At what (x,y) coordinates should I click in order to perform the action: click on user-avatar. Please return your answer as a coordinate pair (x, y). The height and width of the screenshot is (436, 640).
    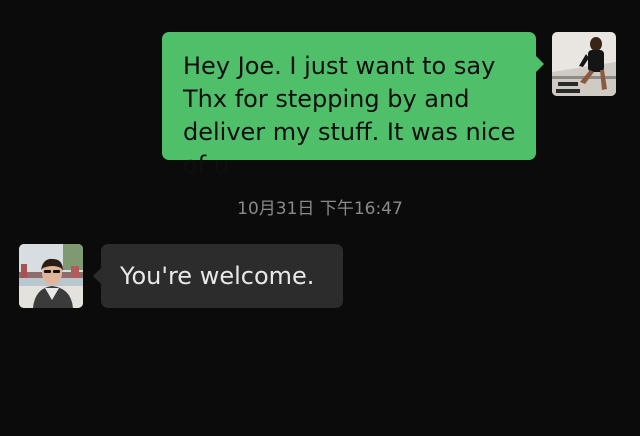
    Looking at the image, I should click on (584, 64).